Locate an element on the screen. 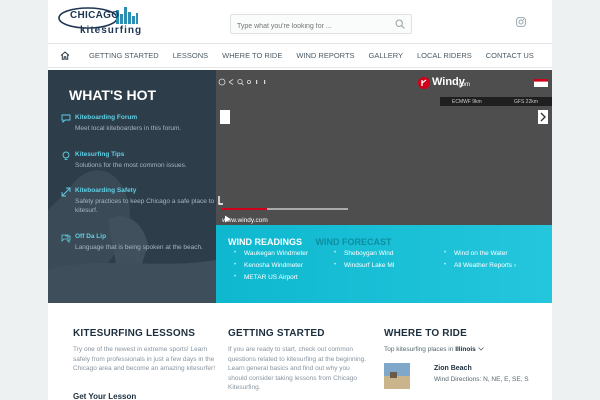 Image resolution: width=600 pixels, height=400 pixels. instagram-icon is located at coordinates (521, 22).